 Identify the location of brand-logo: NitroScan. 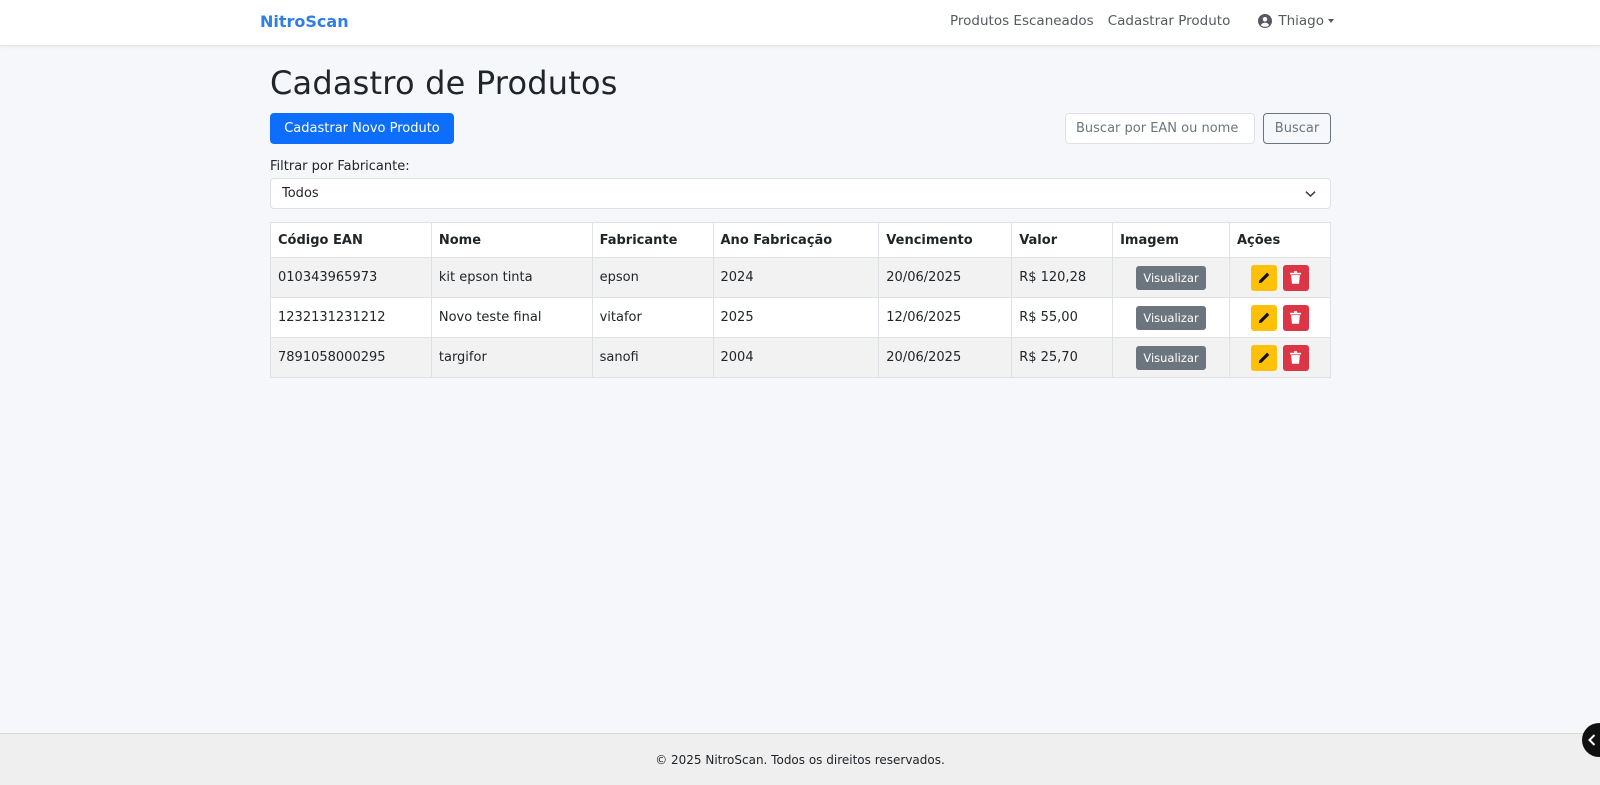
(304, 21).